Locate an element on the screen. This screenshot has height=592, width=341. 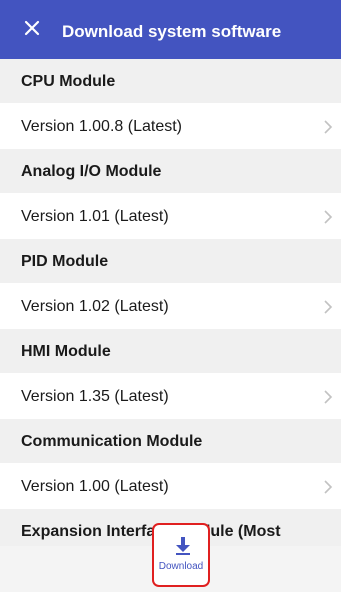
close-icon is located at coordinates (32, 28).